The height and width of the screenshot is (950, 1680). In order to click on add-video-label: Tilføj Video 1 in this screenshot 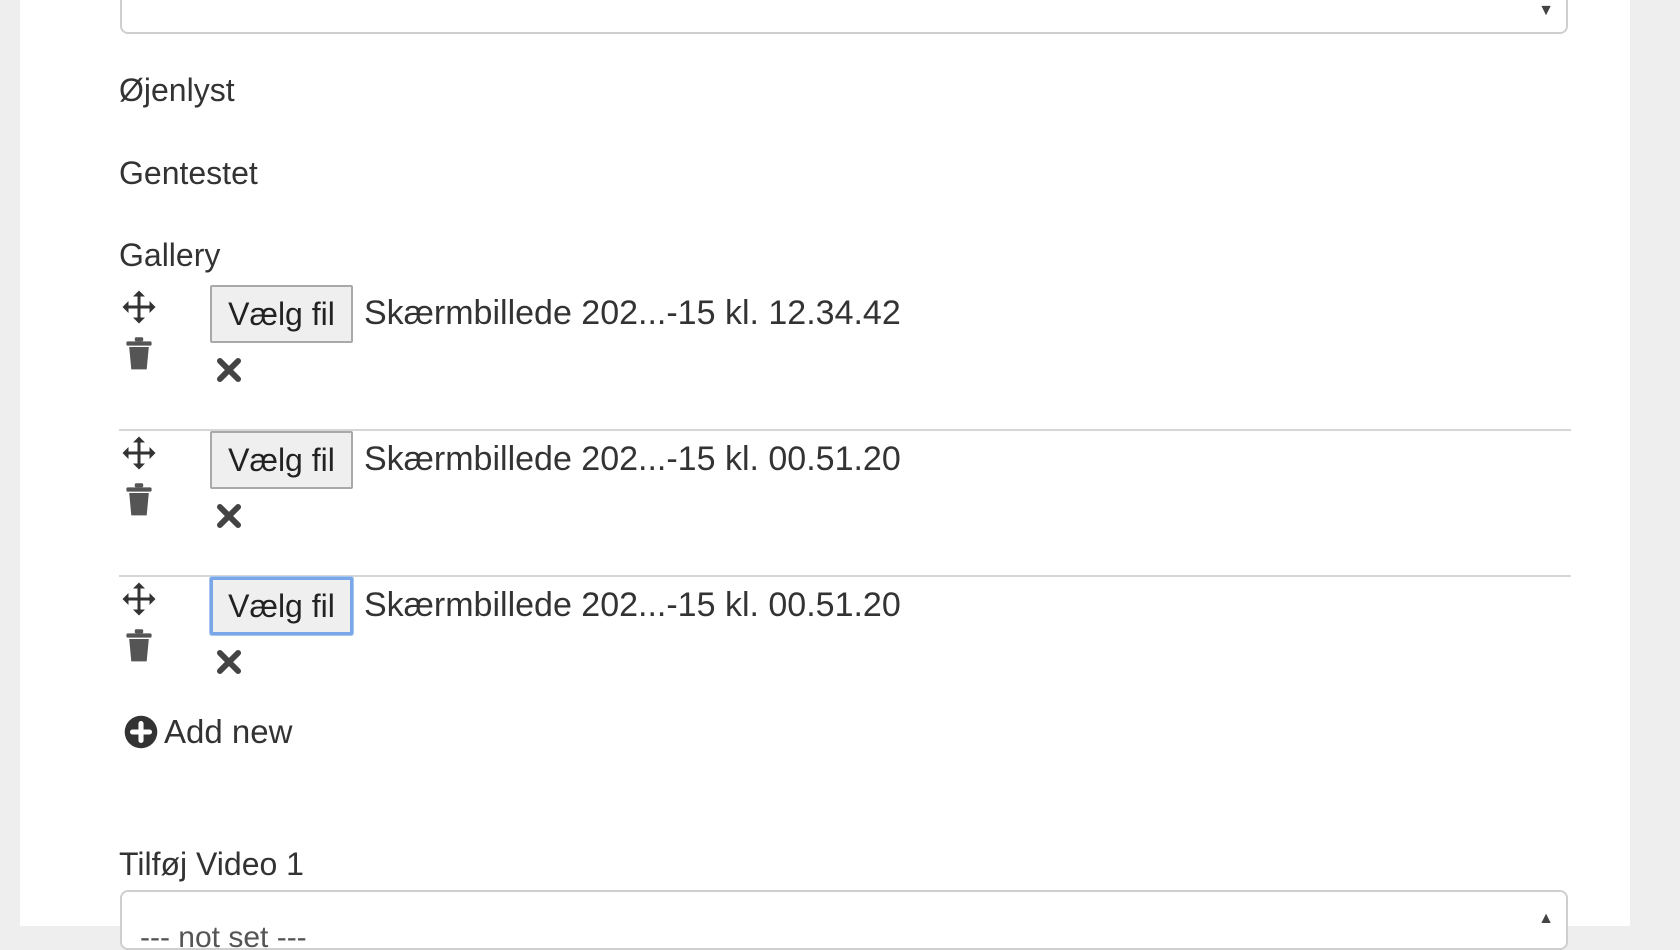, I will do `click(211, 864)`.